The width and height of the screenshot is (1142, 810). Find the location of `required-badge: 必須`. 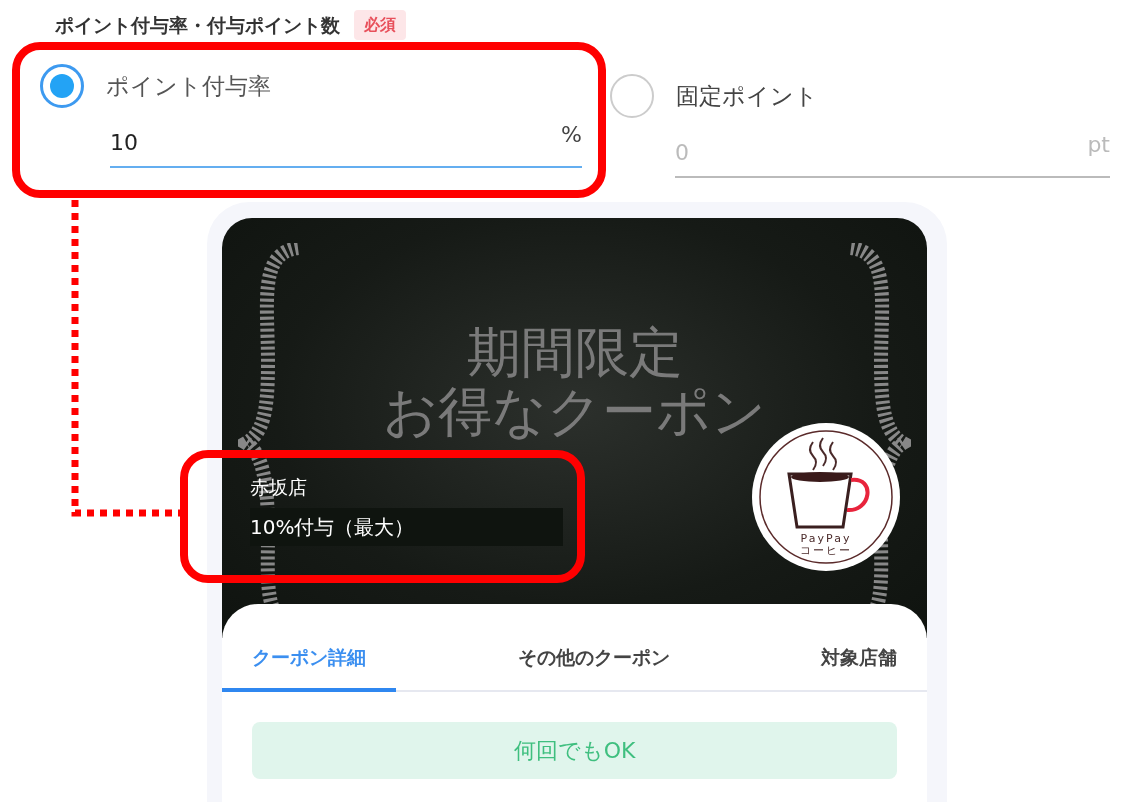

required-badge: 必須 is located at coordinates (380, 25).